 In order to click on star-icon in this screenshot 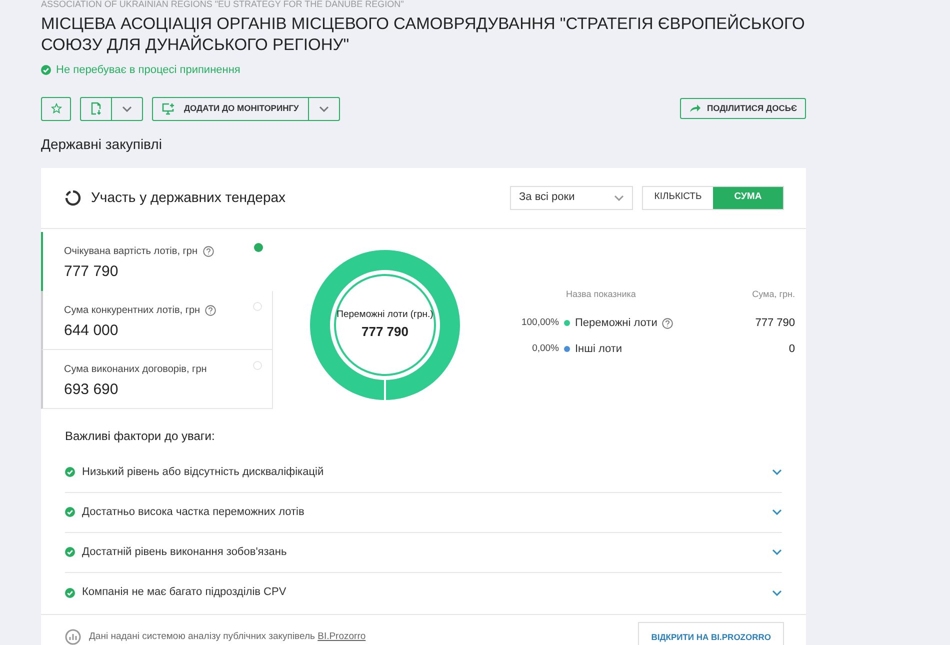, I will do `click(56, 108)`.